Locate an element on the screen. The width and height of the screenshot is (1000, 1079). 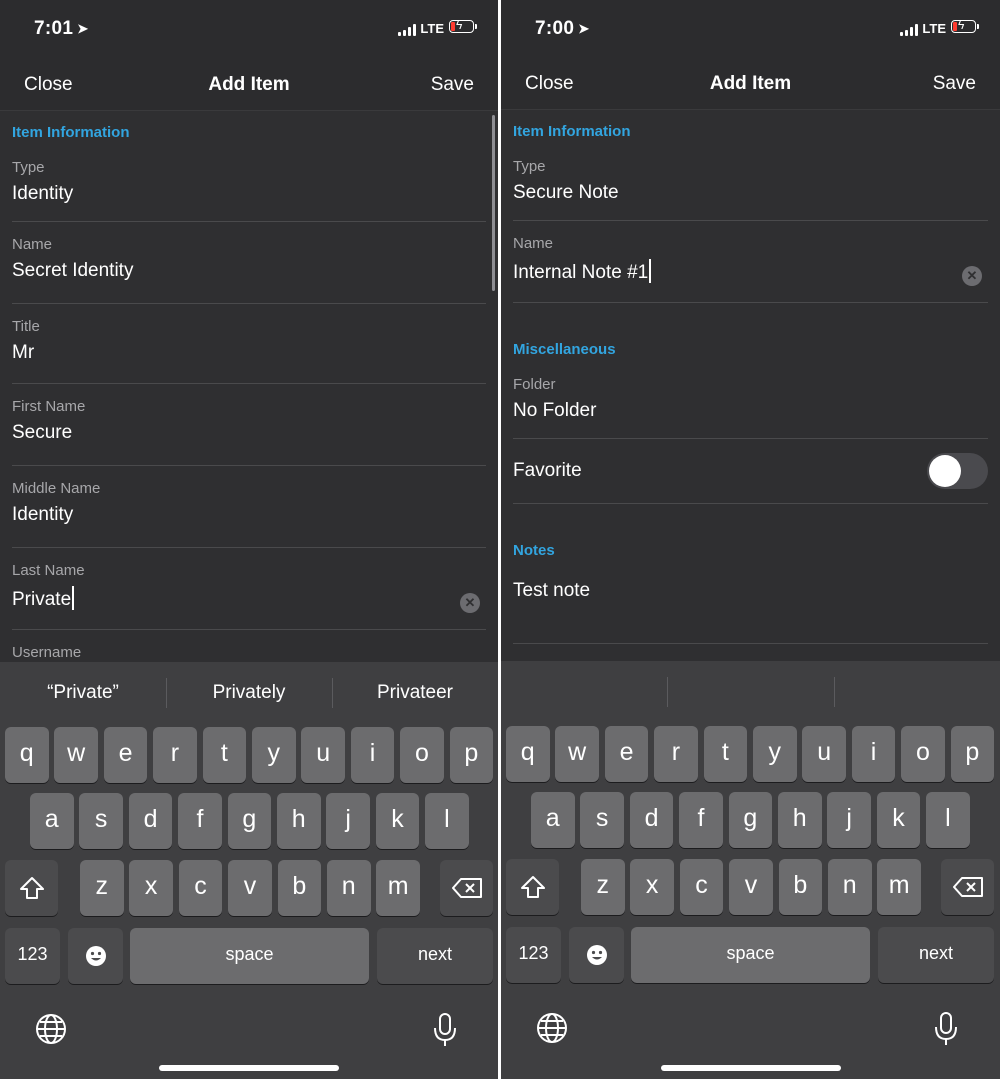
type-value: Secure Note is located at coordinates (750, 200).